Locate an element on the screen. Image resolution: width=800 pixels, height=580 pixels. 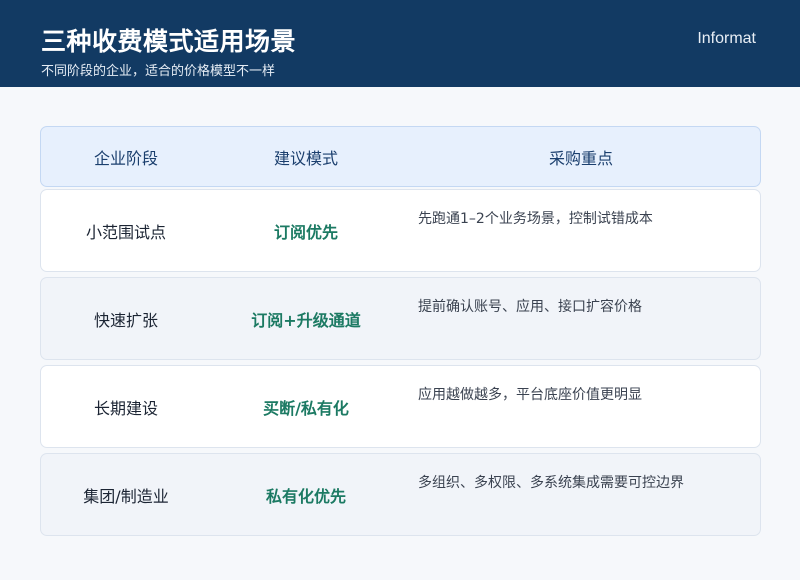
focus-cell: 提前确认账号、应用、接口扩容价格 is located at coordinates (568, 318).